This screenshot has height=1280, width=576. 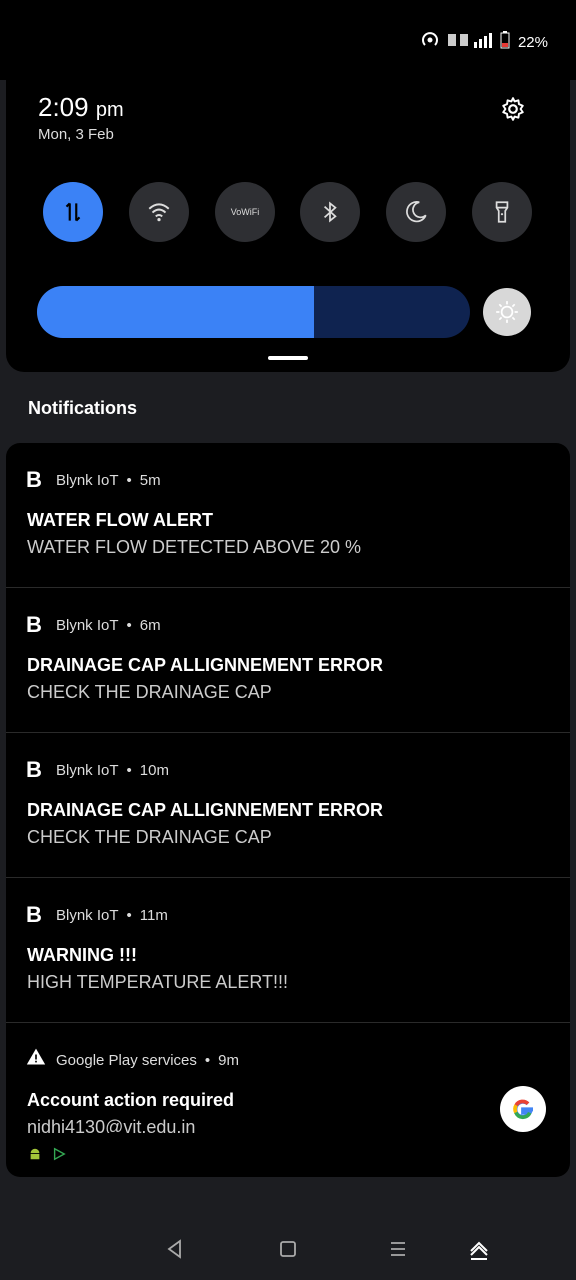 What do you see at coordinates (83, 408) in the screenshot?
I see `notifications-header: Notifications` at bounding box center [83, 408].